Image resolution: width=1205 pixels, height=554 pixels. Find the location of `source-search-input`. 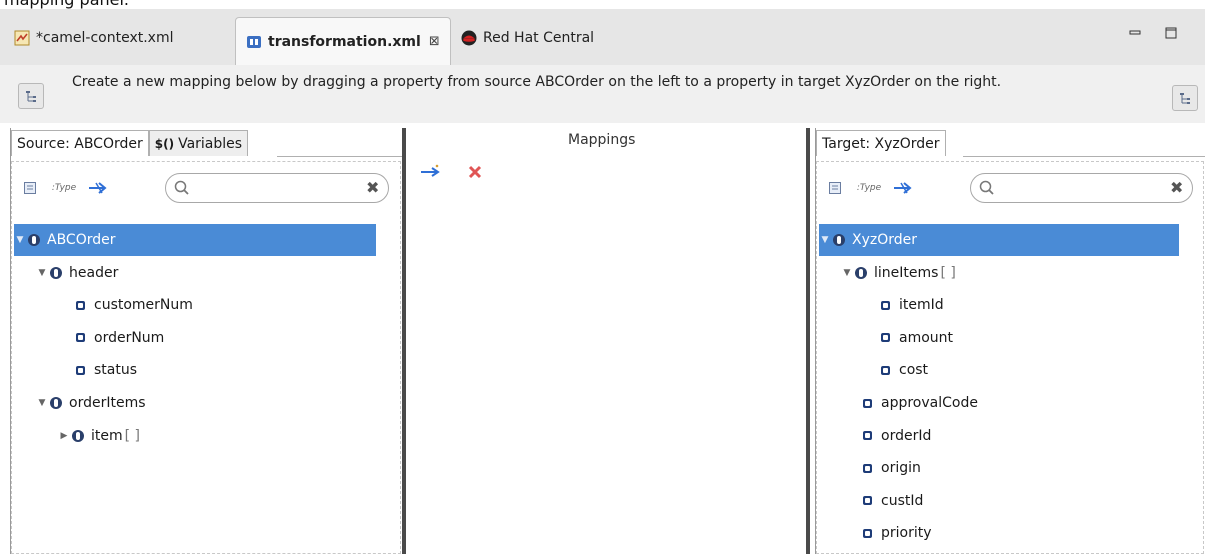

source-search-input is located at coordinates (276, 189).